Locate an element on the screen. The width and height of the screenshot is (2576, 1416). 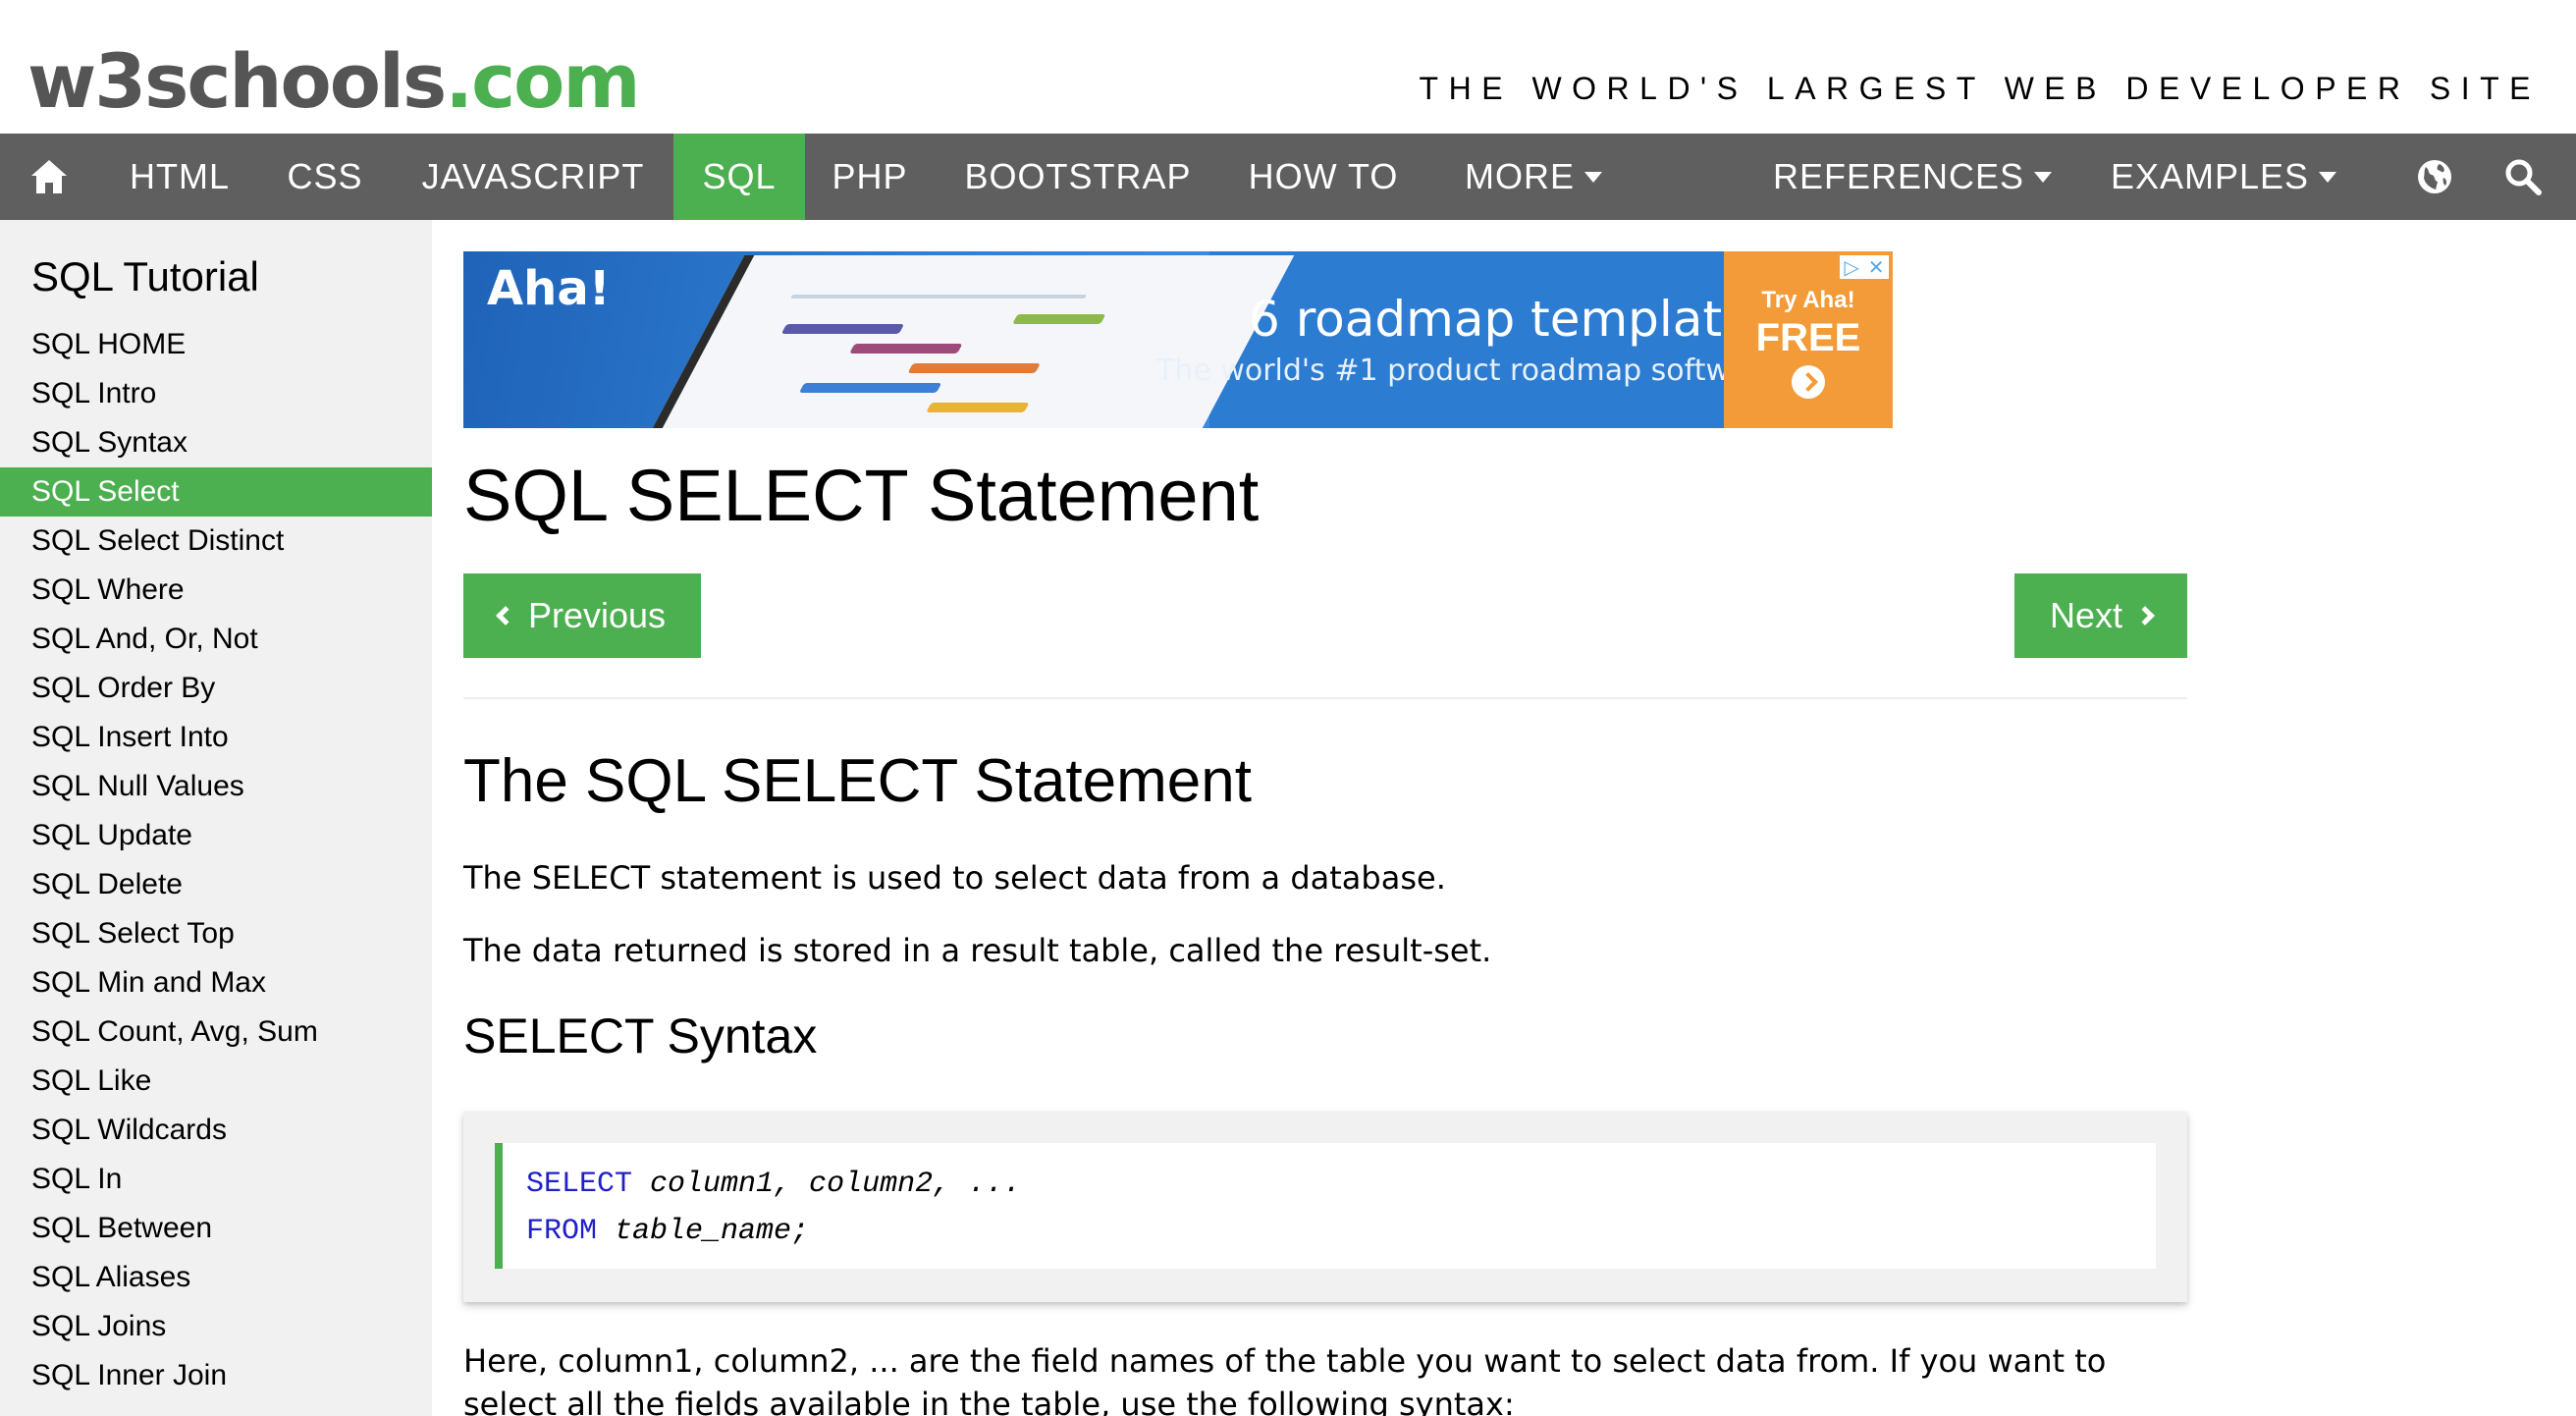
w3schools-logo: w3schools.com is located at coordinates (334, 81).